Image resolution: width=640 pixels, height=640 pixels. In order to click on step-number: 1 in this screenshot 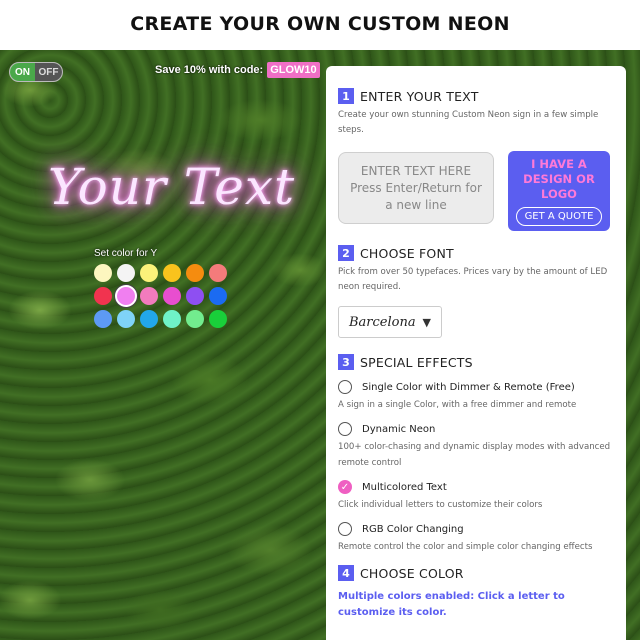, I will do `click(346, 96)`.